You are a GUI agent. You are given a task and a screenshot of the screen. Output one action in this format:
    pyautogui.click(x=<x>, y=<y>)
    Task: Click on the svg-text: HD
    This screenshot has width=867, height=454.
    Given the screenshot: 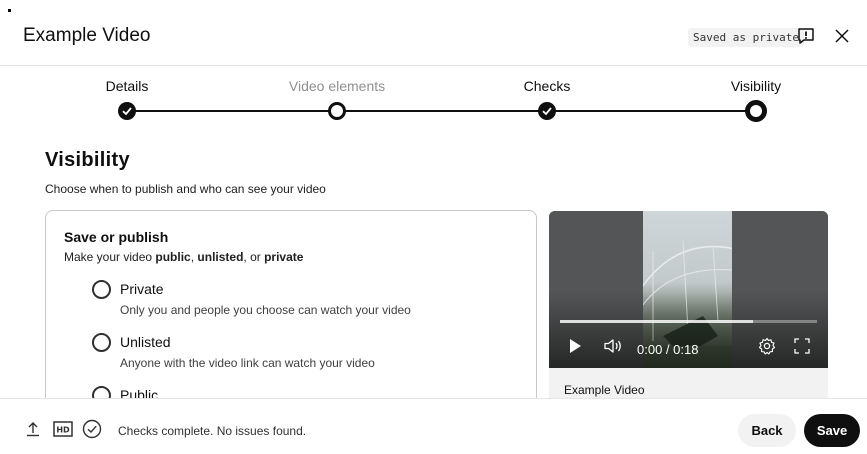 What is the action you would take?
    pyautogui.click(x=63, y=430)
    